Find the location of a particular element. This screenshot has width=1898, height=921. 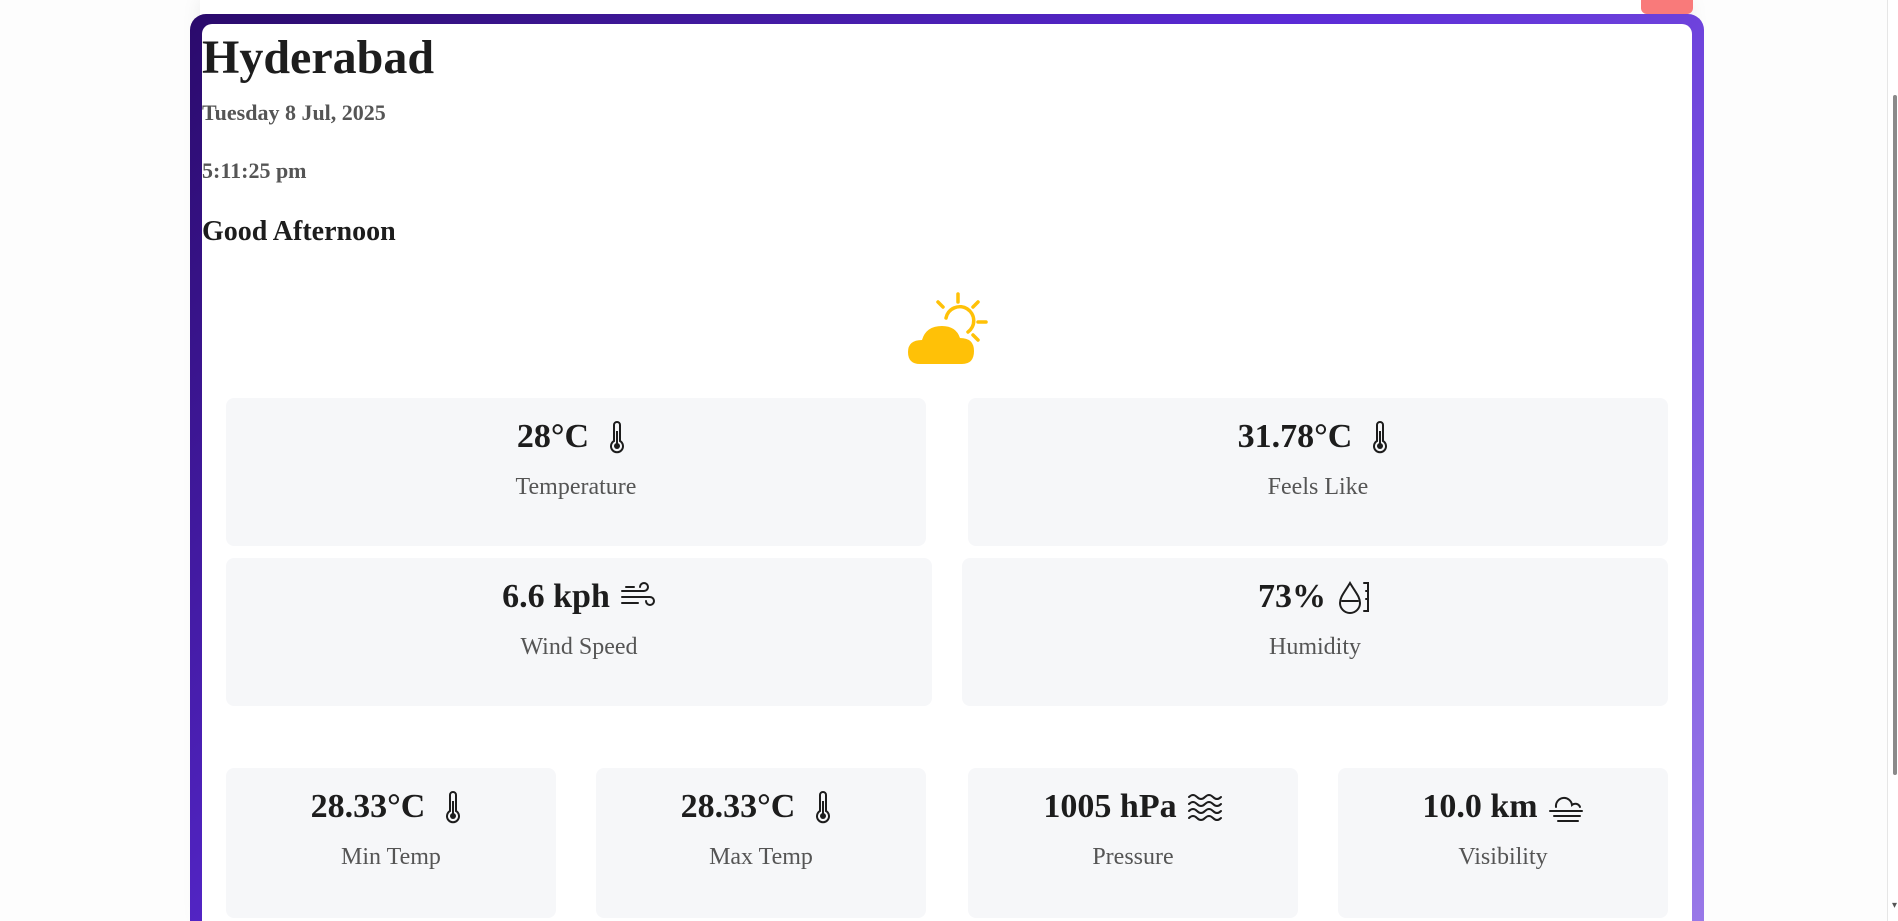

humidity-value: 73% is located at coordinates (1292, 596).